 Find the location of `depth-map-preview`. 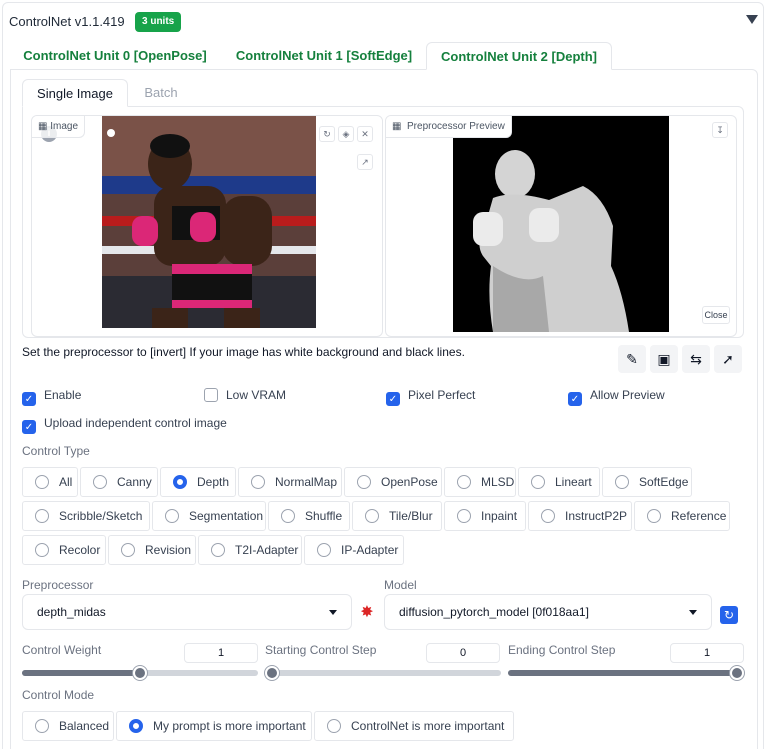

depth-map-preview is located at coordinates (561, 224).